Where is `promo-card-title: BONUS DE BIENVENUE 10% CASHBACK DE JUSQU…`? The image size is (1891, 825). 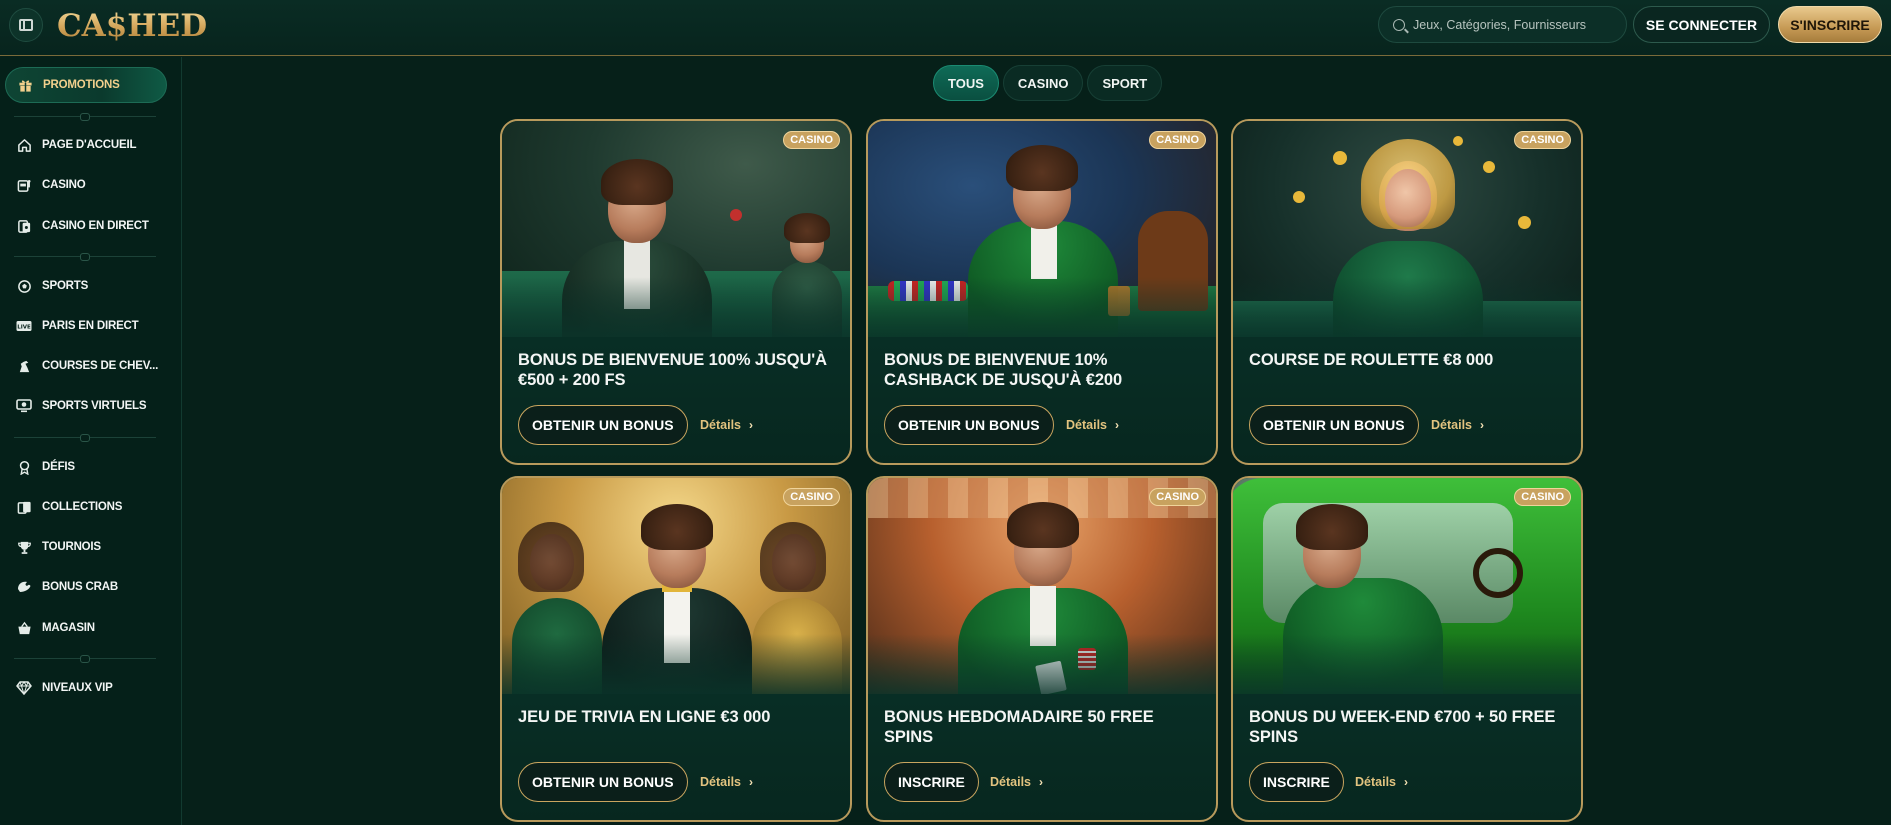 promo-card-title: BONUS DE BIENVENUE 10% CASHBACK DE JUSQU… is located at coordinates (1003, 370).